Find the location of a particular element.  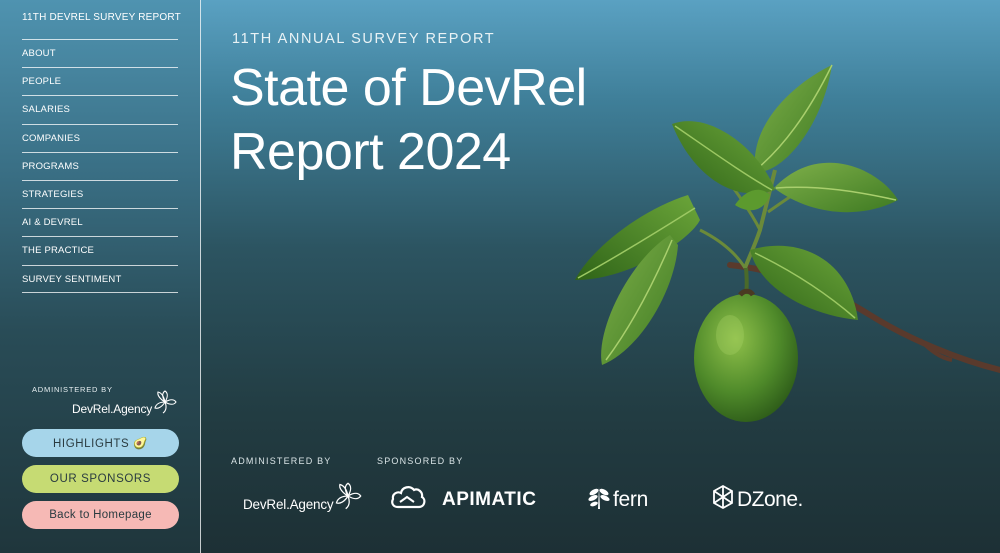

footer-sponsored-label: SPONSORED BY is located at coordinates (420, 461).